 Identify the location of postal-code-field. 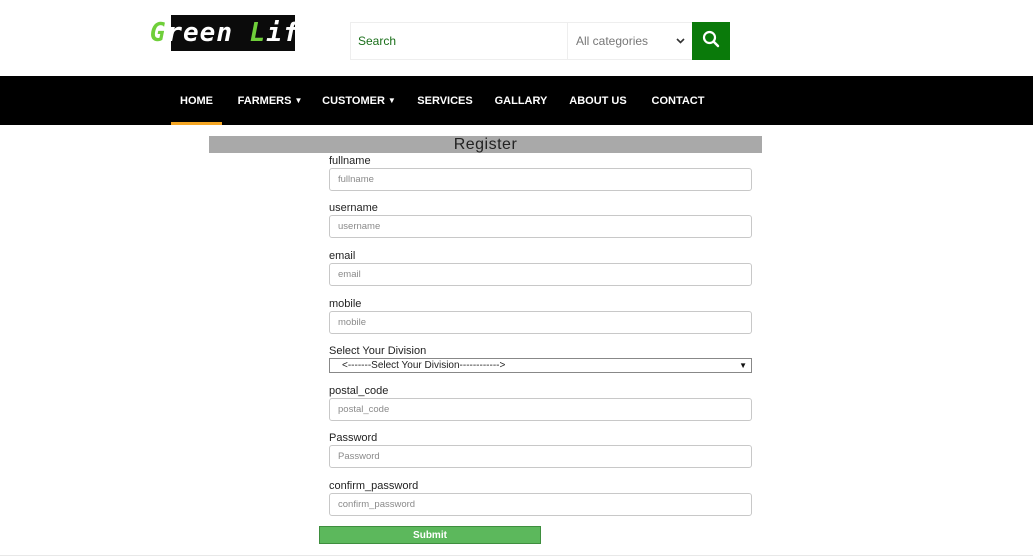
(540, 409).